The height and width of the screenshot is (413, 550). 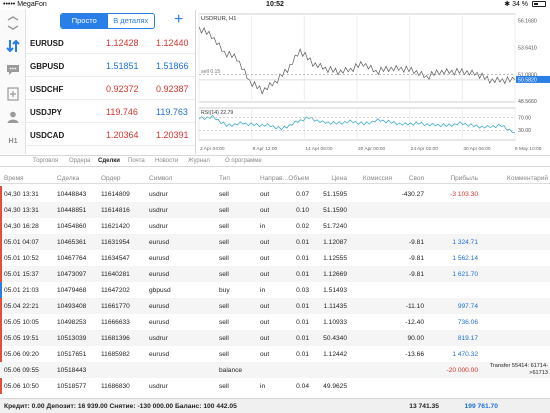 I want to click on cell-time: 05.05 10:05, so click(x=21, y=322).